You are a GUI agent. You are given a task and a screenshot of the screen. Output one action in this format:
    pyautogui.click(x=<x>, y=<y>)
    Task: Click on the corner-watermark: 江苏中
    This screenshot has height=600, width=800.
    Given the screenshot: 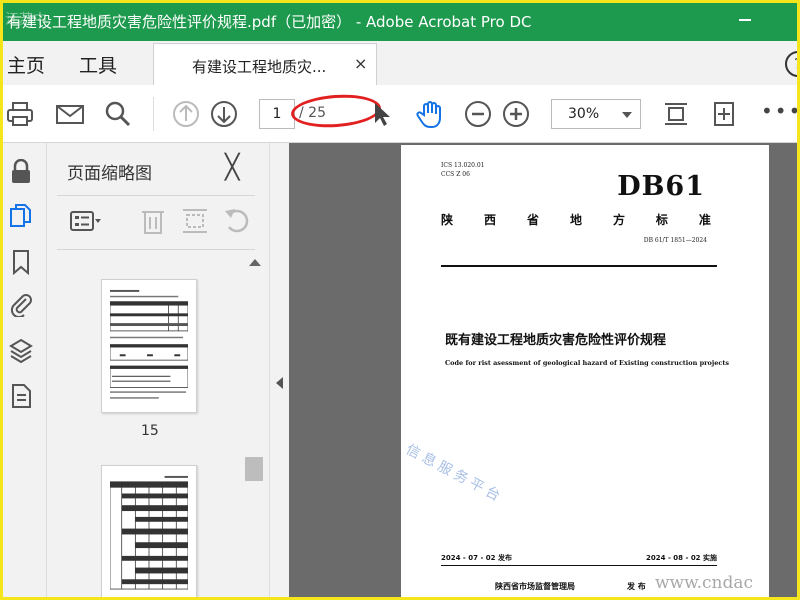 What is the action you would take?
    pyautogui.click(x=26, y=20)
    